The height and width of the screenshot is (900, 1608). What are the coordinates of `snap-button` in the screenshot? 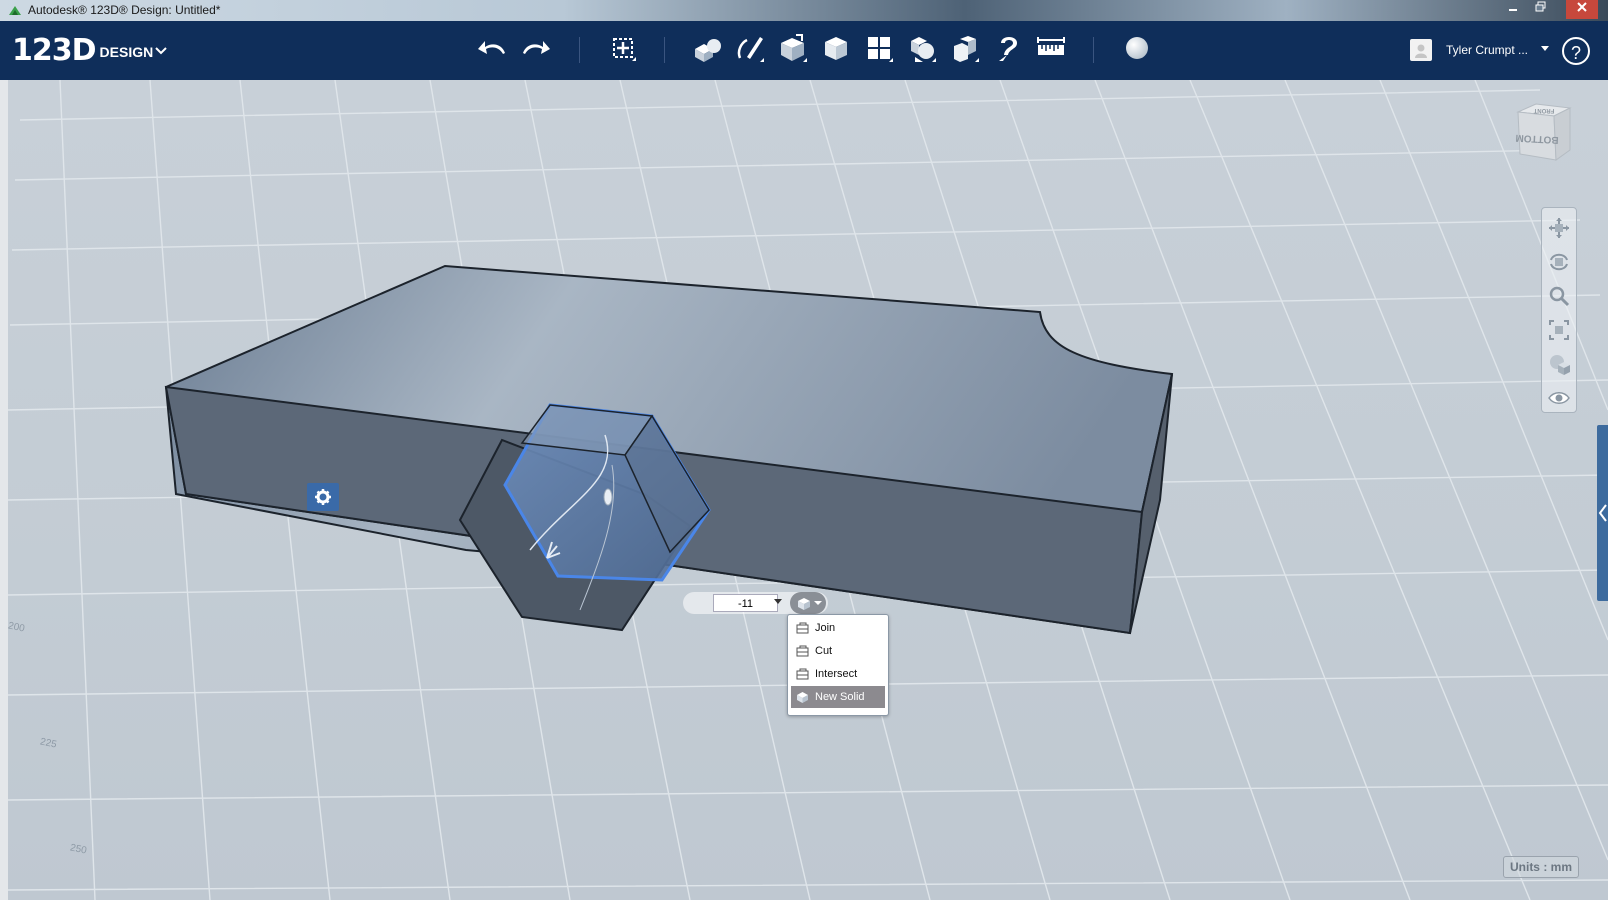 It's located at (1008, 48).